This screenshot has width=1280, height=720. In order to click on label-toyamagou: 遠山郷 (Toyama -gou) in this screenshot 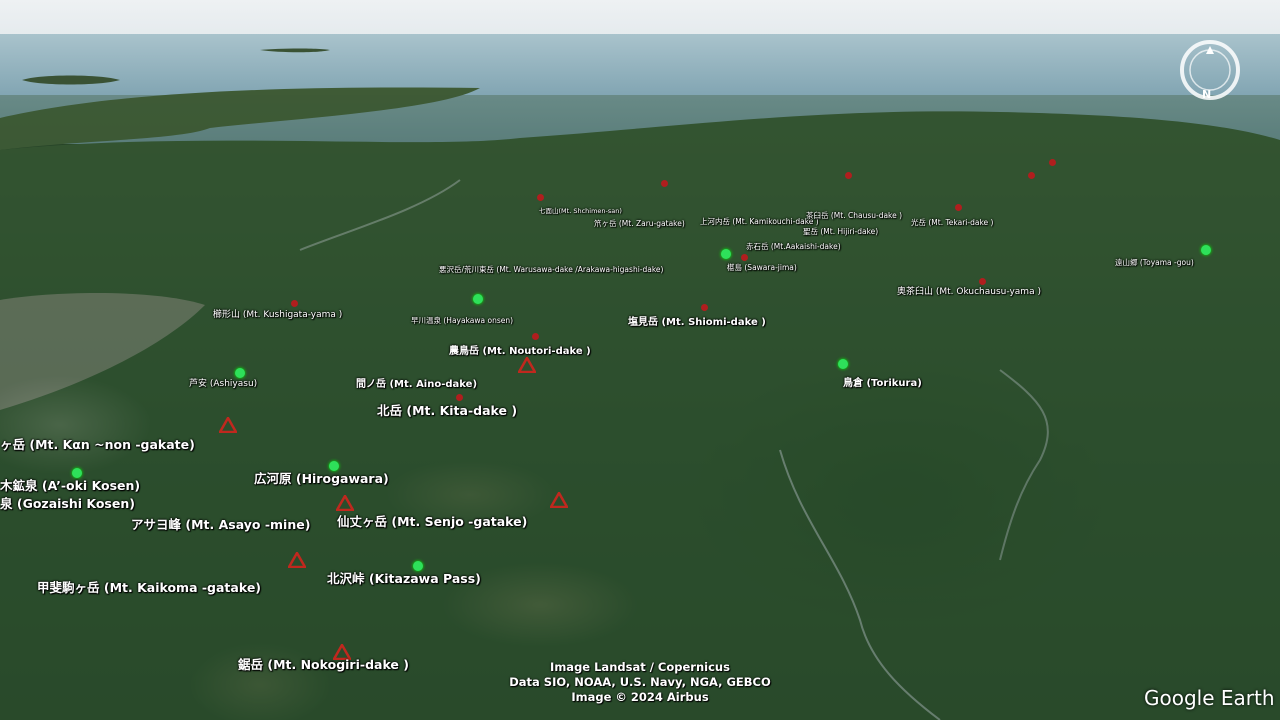, I will do `click(1154, 262)`.